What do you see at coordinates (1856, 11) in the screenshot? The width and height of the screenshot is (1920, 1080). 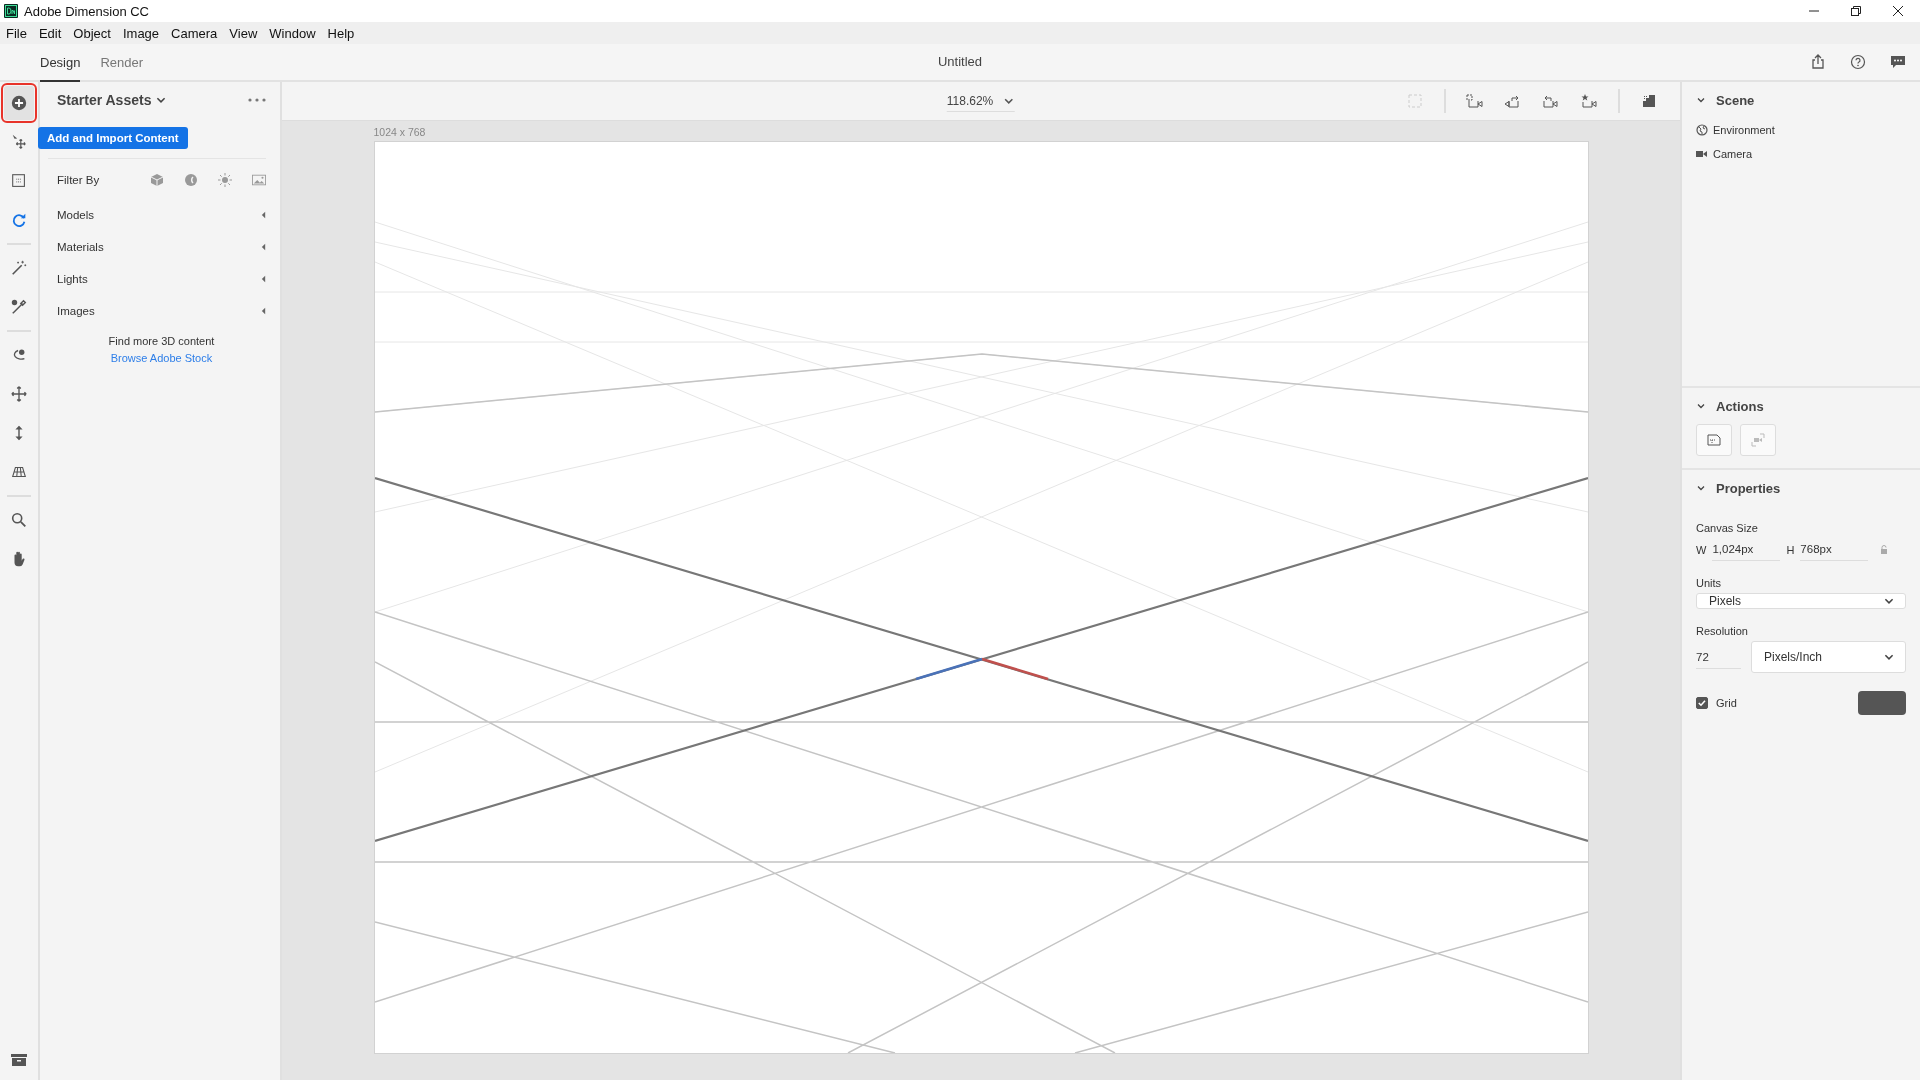 I see `restore-icon` at bounding box center [1856, 11].